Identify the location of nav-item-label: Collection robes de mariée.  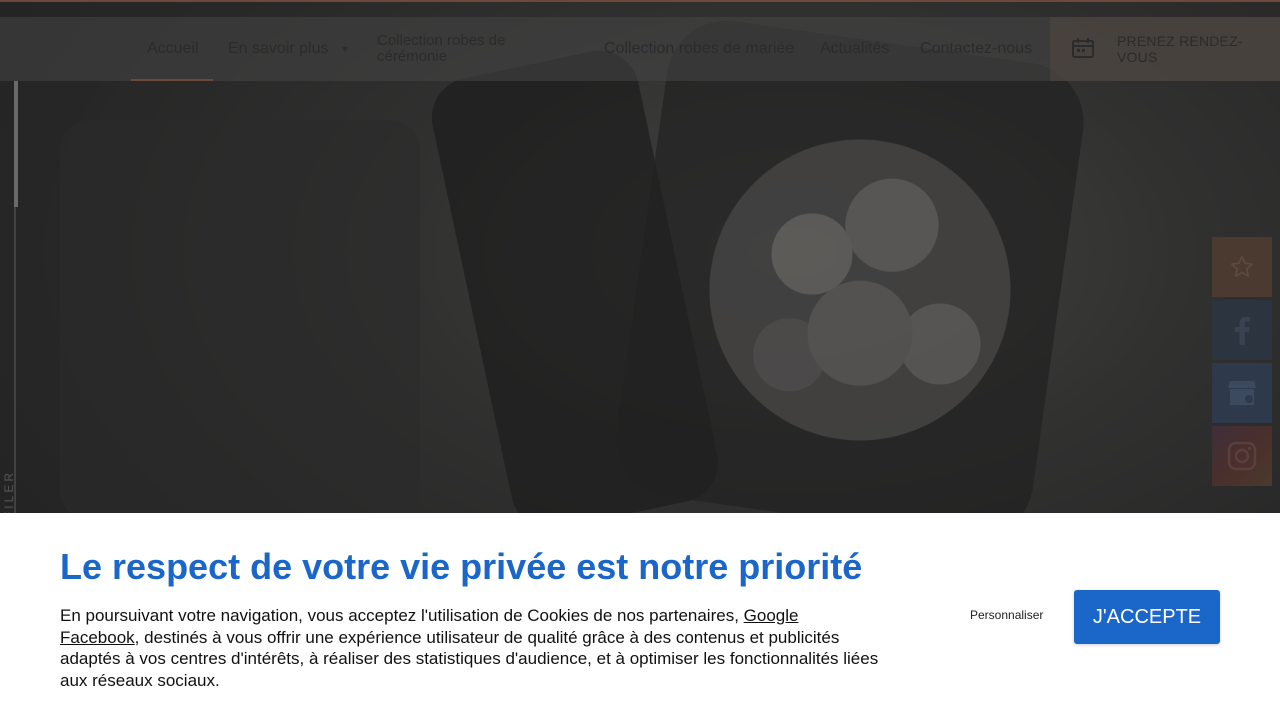
(699, 48).